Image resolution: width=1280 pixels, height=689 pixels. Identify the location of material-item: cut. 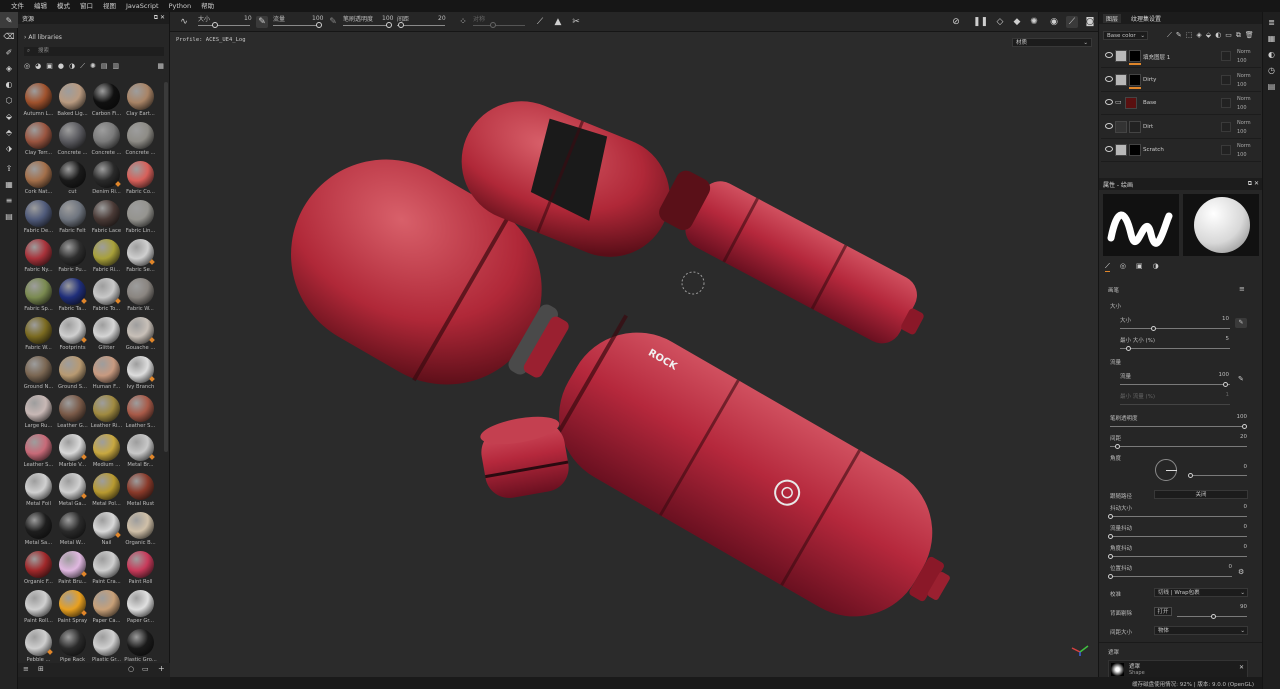
(72, 179).